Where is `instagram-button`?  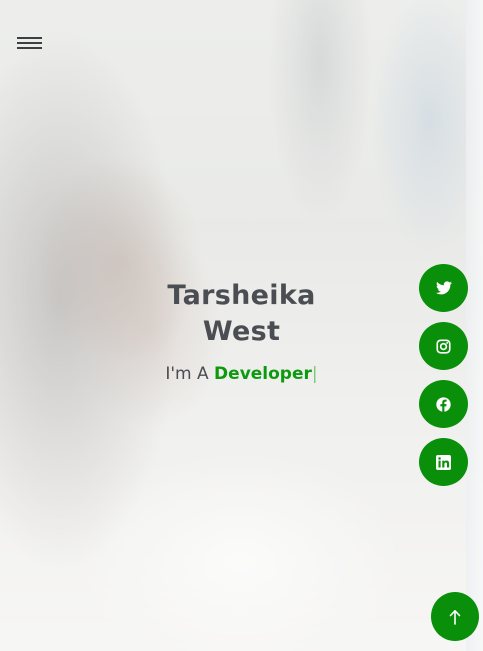 instagram-button is located at coordinates (443, 346).